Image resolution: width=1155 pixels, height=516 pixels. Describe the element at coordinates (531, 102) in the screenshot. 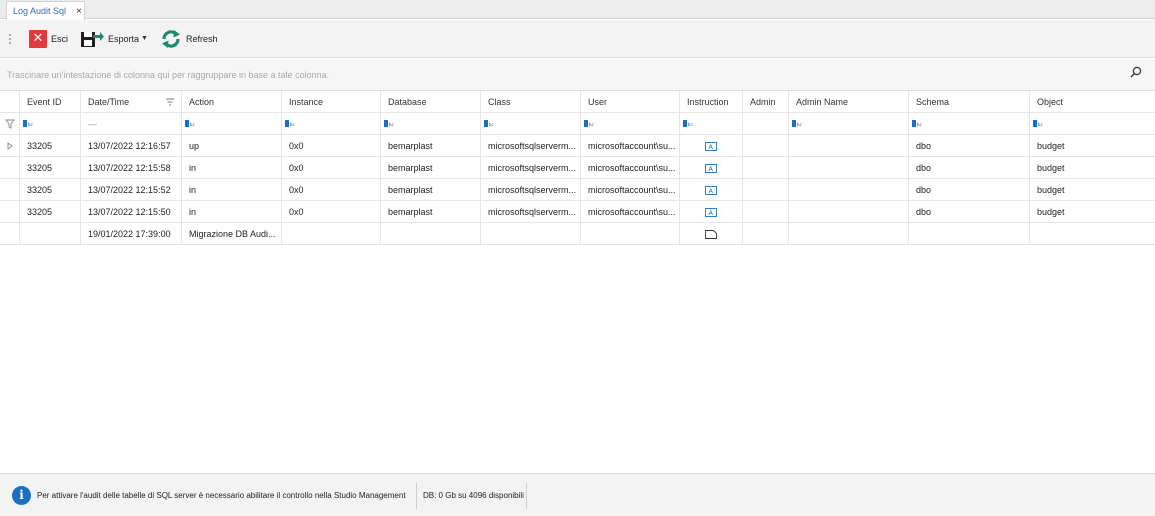

I see `column-header-class: Class` at that location.